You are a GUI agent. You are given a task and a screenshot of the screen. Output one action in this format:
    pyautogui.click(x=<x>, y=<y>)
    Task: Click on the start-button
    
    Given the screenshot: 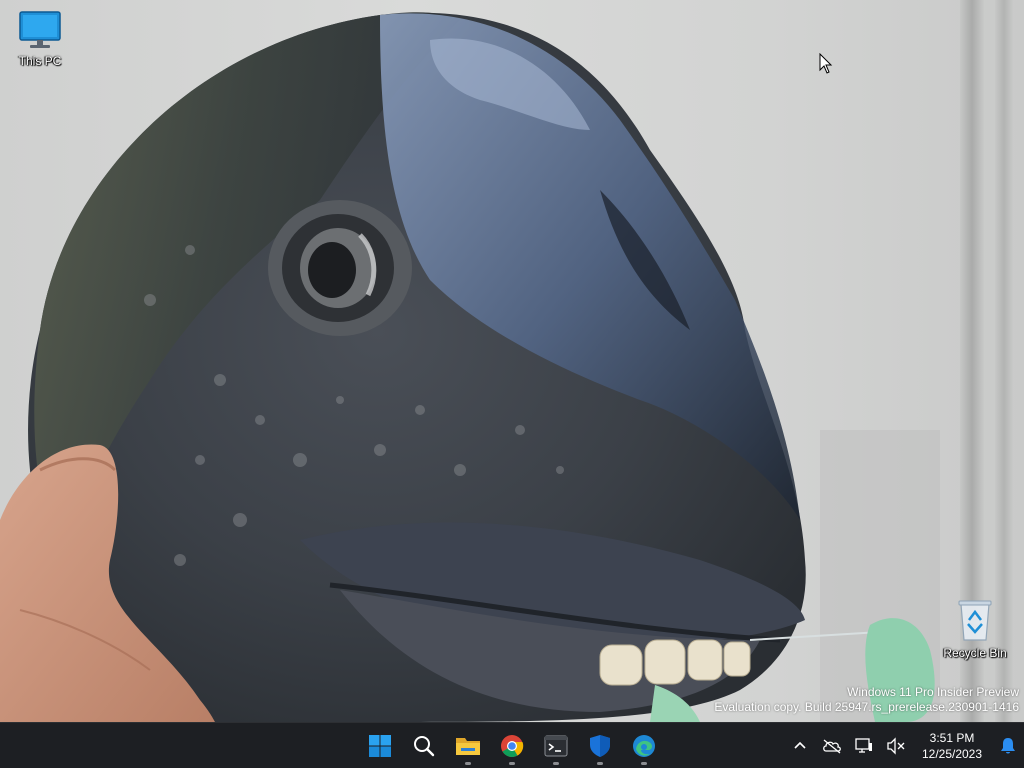 What is the action you would take?
    pyautogui.click(x=380, y=746)
    